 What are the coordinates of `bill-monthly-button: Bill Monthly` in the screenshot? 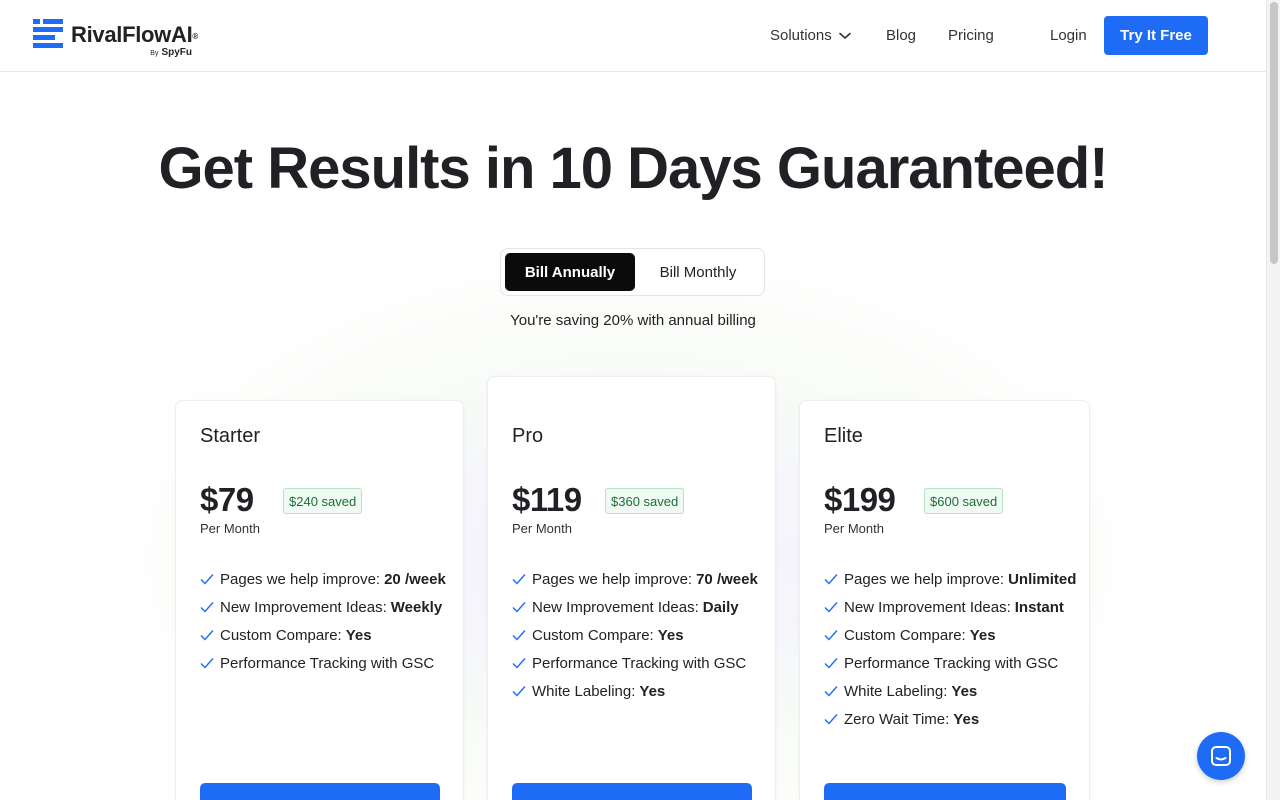 It's located at (698, 272).